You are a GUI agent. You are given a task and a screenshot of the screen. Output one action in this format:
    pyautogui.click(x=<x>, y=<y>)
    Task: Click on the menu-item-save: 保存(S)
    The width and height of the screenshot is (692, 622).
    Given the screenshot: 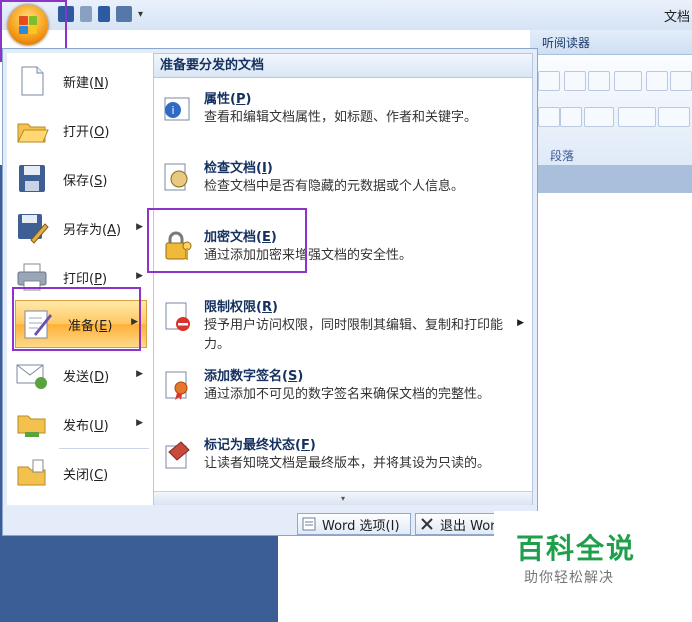 What is the action you would take?
    pyautogui.click(x=81, y=179)
    